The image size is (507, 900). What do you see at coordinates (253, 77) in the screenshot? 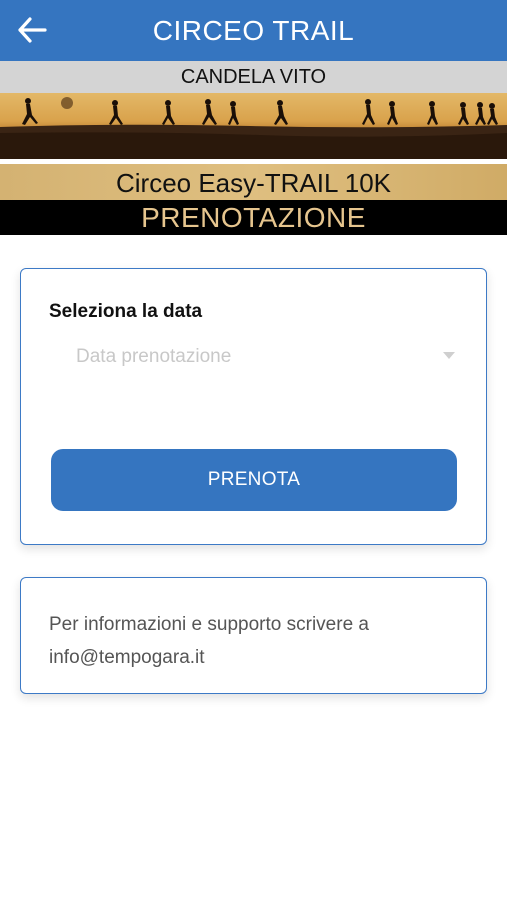
I see `user-name: CANDELA VITO` at bounding box center [253, 77].